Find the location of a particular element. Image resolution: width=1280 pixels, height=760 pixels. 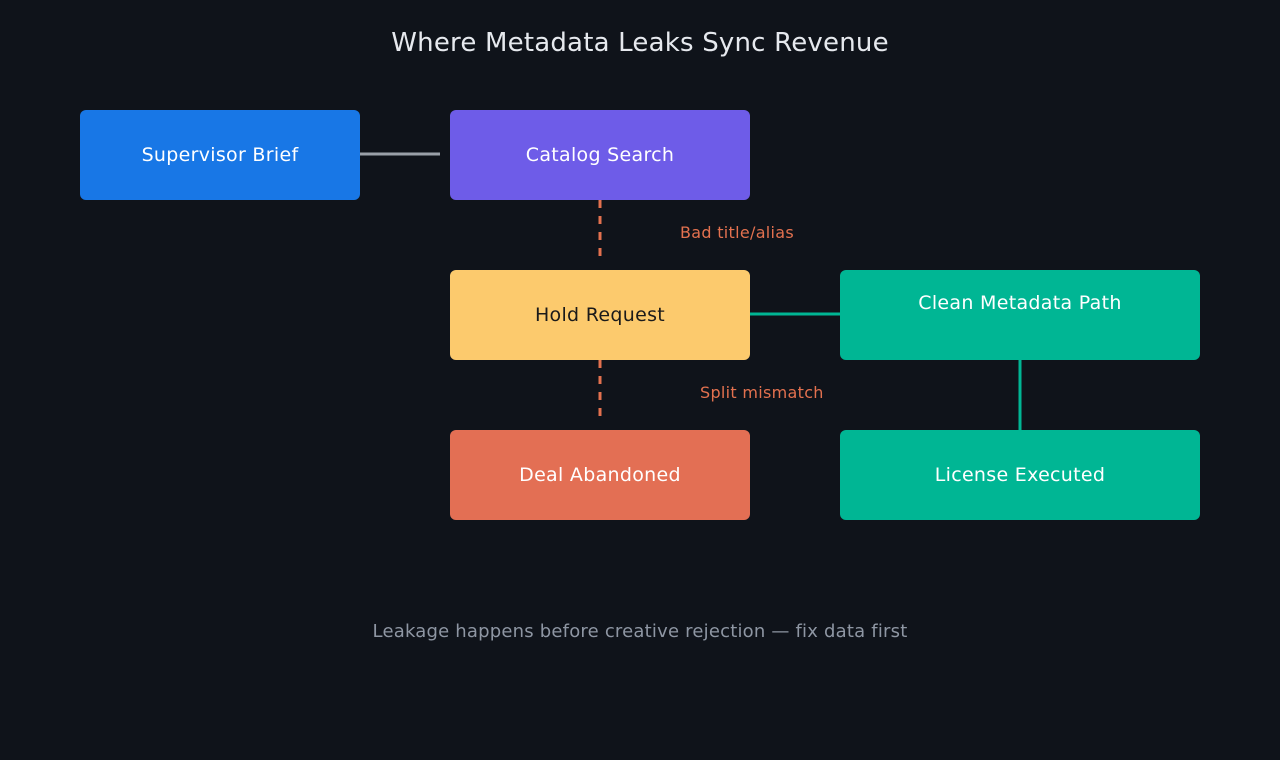

node-label: Hold Request is located at coordinates (600, 315).